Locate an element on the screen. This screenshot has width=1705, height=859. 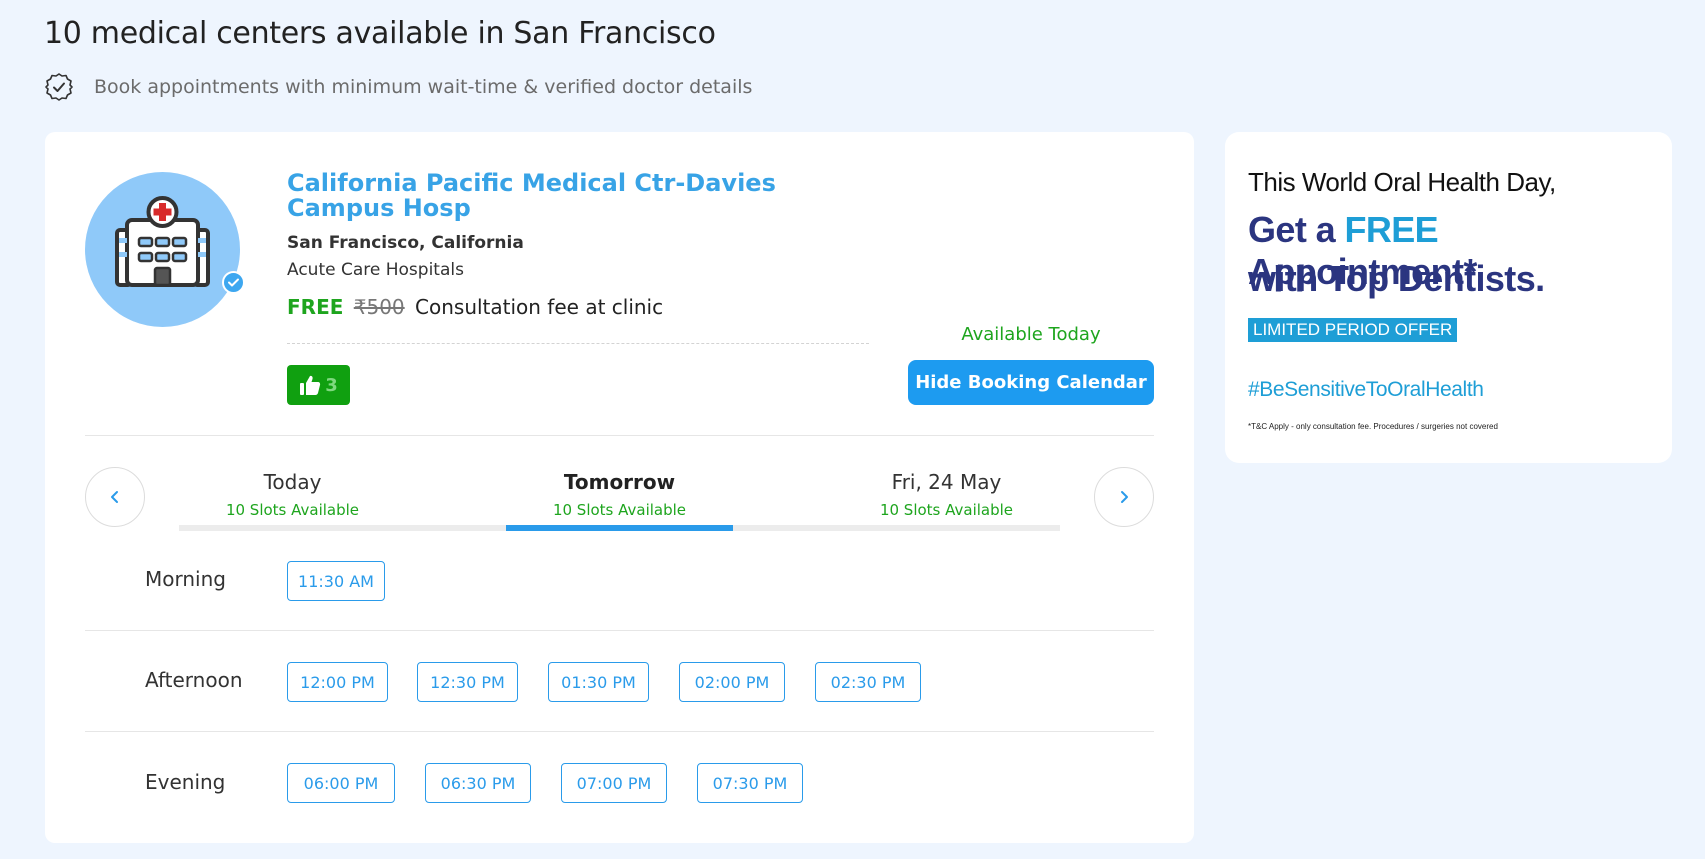
time-slot: 07:00 PM is located at coordinates (614, 783).